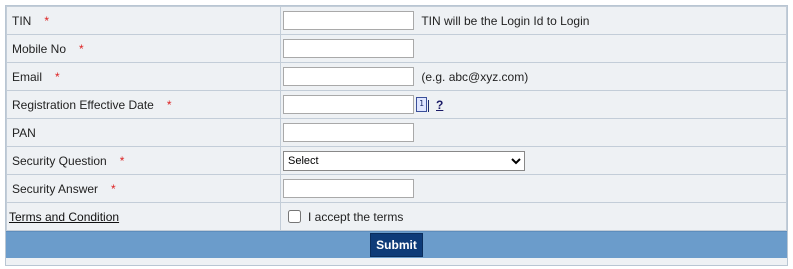 This screenshot has width=793, height=269. Describe the element at coordinates (348, 20) in the screenshot. I see `tin-input` at that location.